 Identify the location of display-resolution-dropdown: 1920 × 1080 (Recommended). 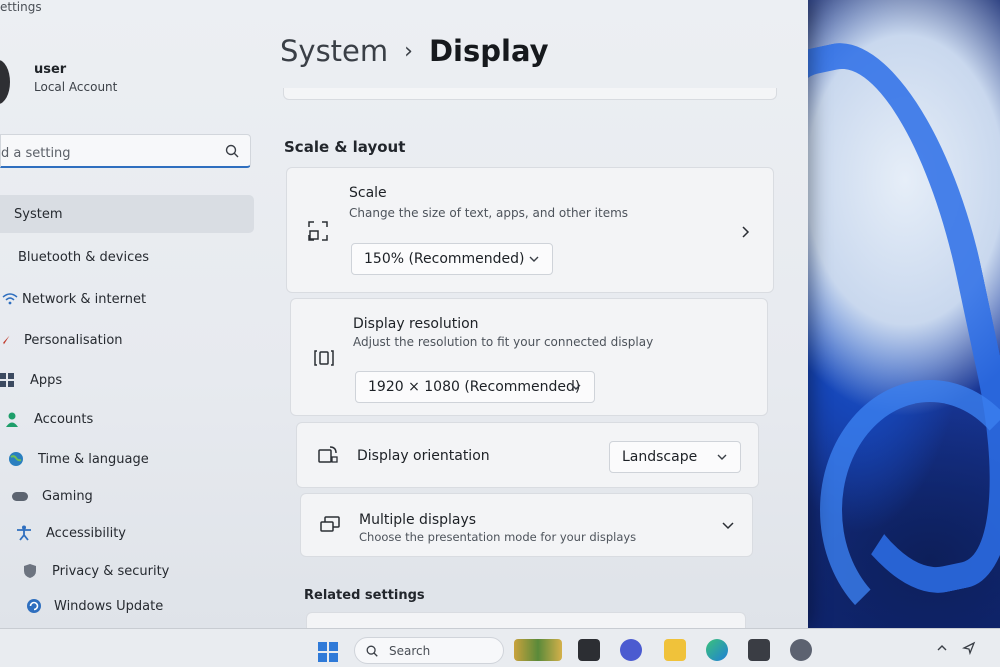
(475, 387).